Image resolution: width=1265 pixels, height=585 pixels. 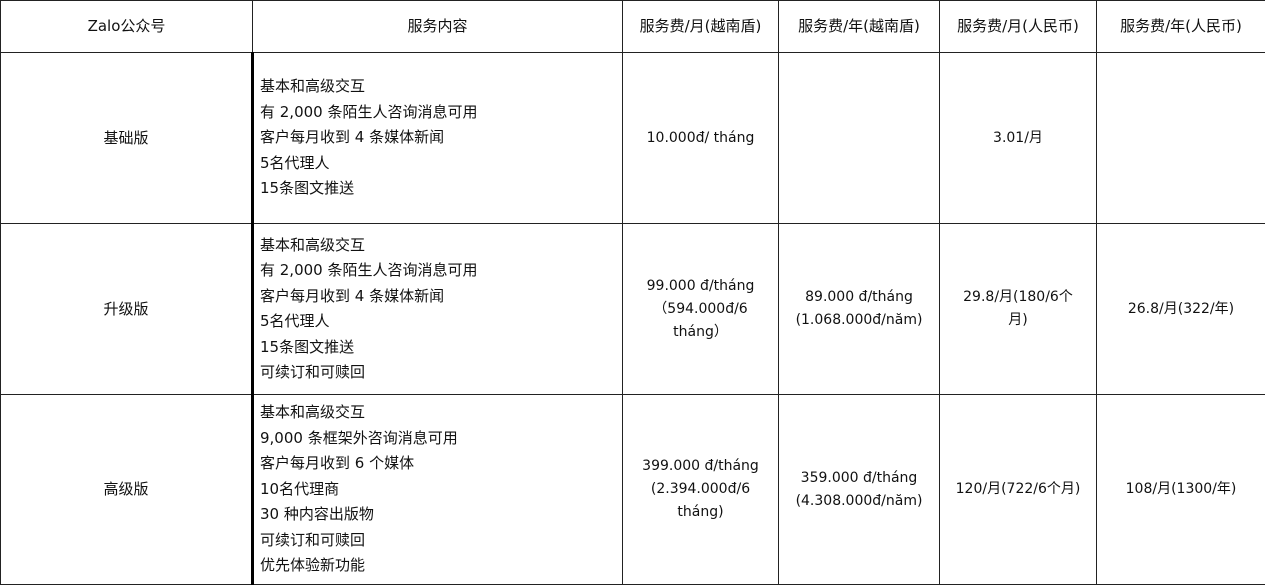 I want to click on price-line: 108/月(1300/年), so click(x=1181, y=489).